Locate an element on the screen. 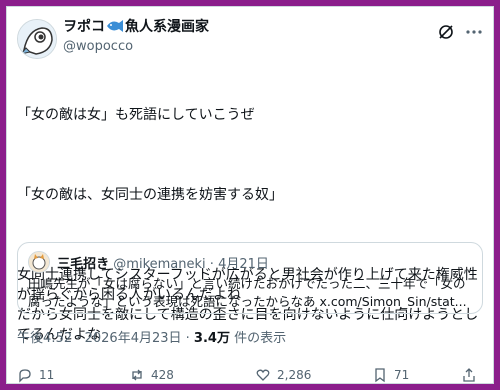 The image size is (500, 390). grok-icon is located at coordinates (446, 32).